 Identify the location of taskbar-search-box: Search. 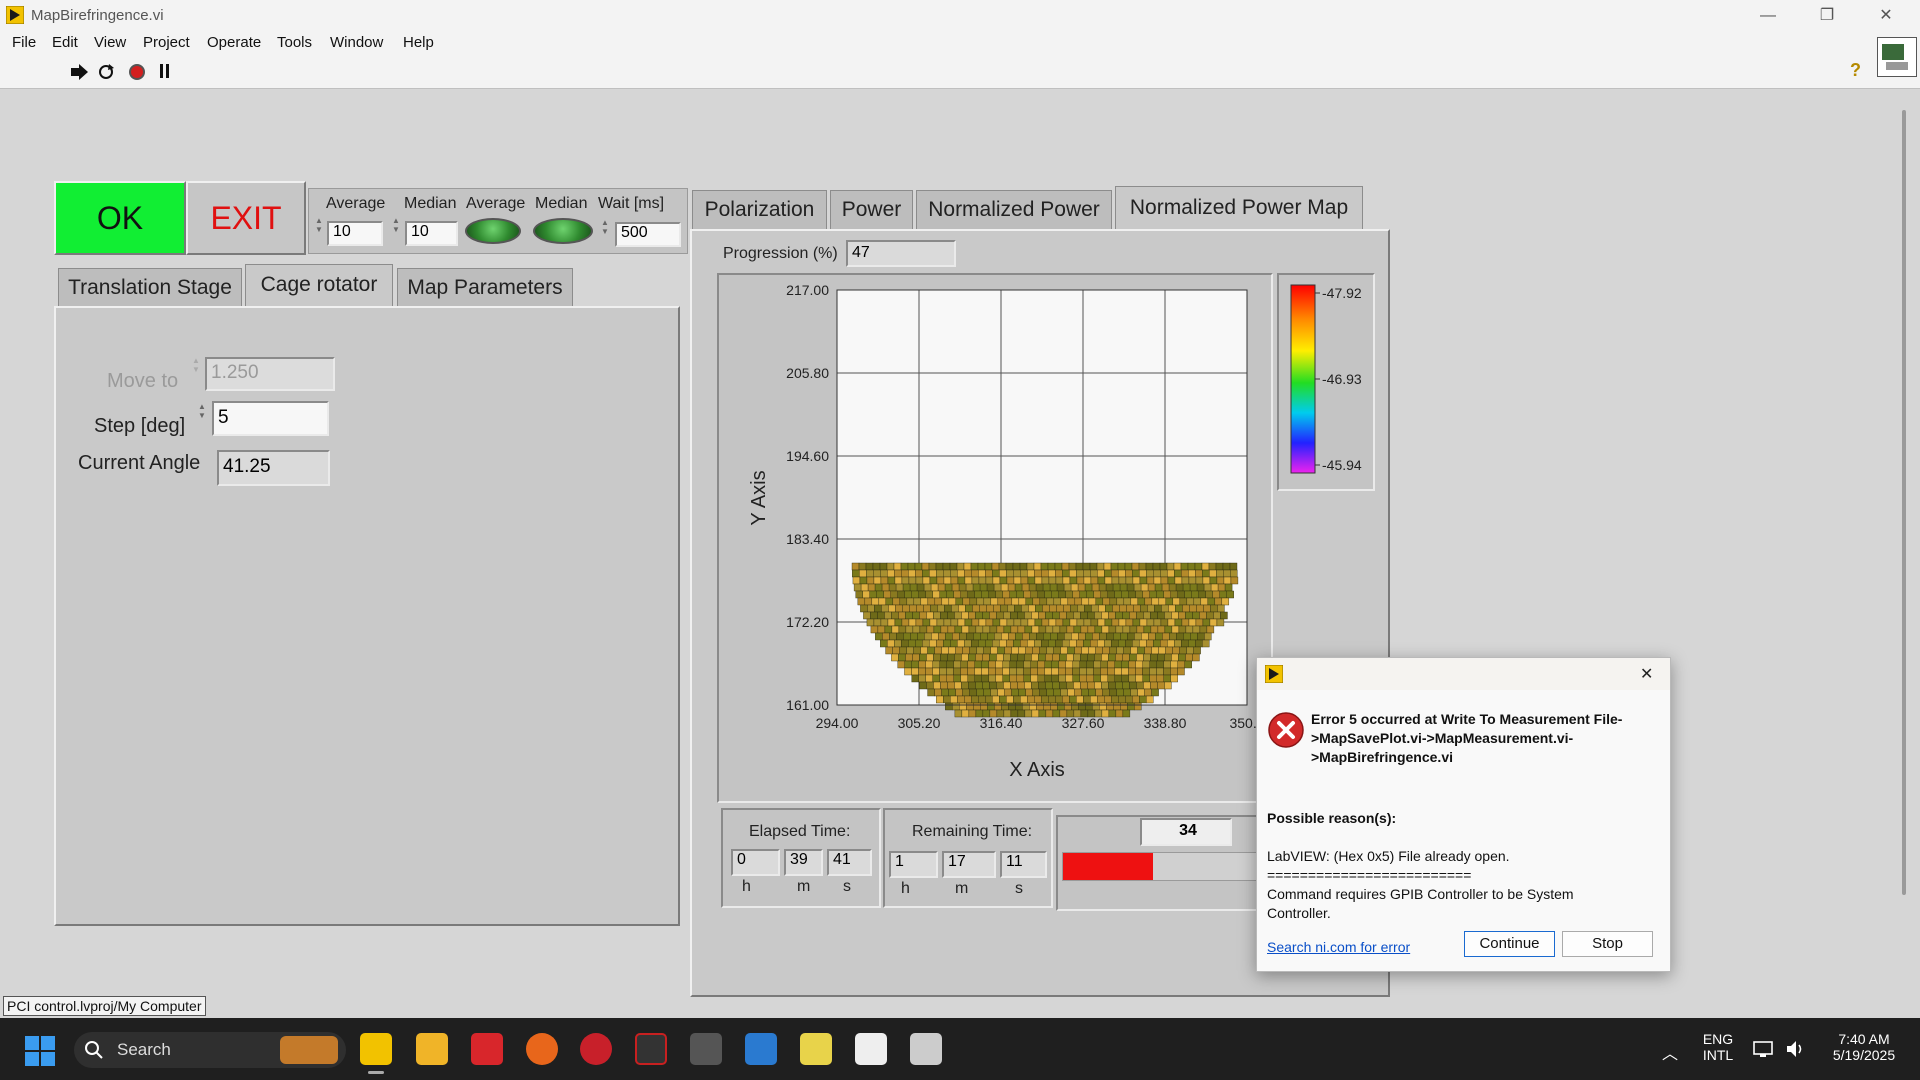
(210, 1050).